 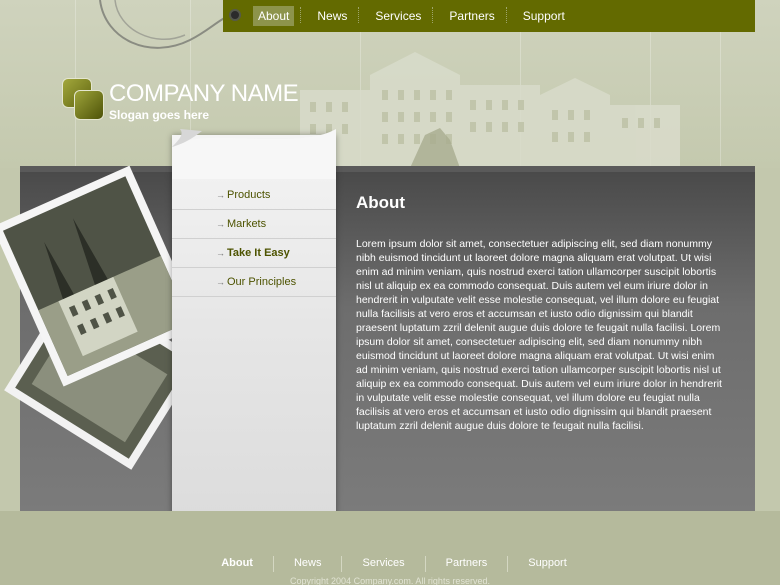 I want to click on top-navigation: About News Services Partners Support, so click(x=489, y=16).